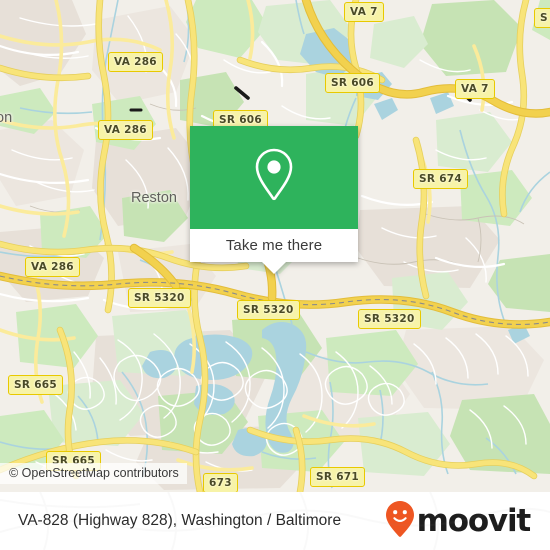 The height and width of the screenshot is (550, 550). Describe the element at coordinates (389, 319) in the screenshot. I see `shield-sr-5320-east: SR 5320` at that location.